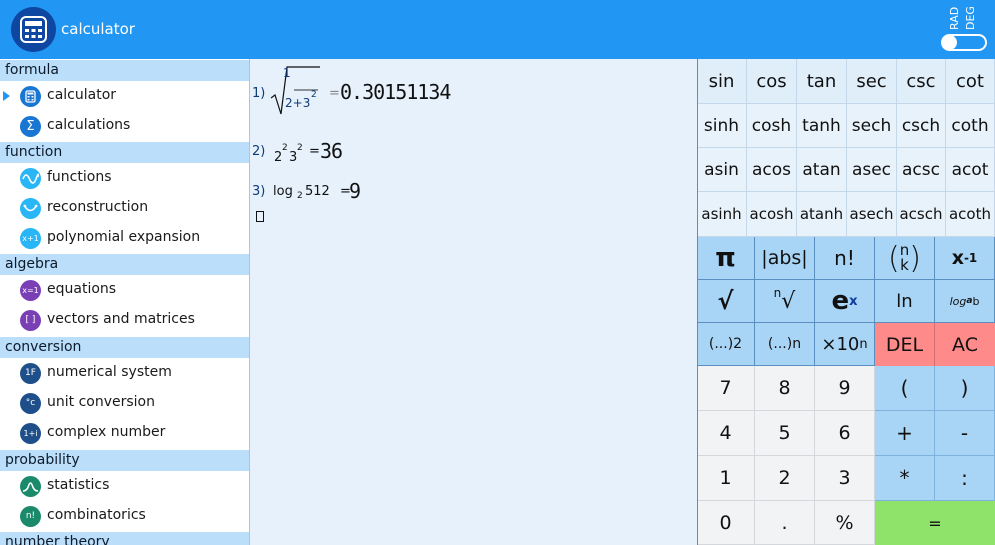 The image size is (995, 545). Describe the element at coordinates (726, 523) in the screenshot. I see `digit-key-0: 0` at that location.